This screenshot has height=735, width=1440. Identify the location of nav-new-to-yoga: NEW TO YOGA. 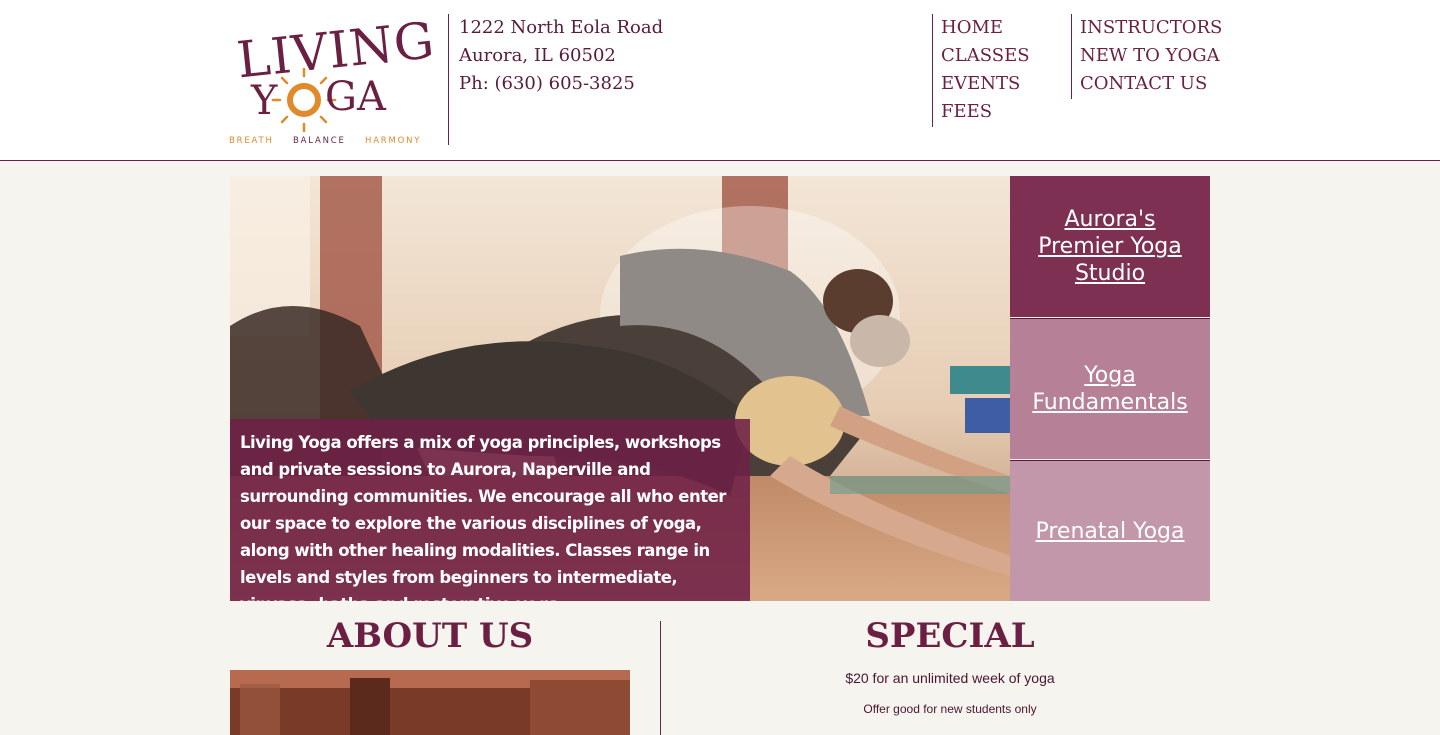
(1151, 56).